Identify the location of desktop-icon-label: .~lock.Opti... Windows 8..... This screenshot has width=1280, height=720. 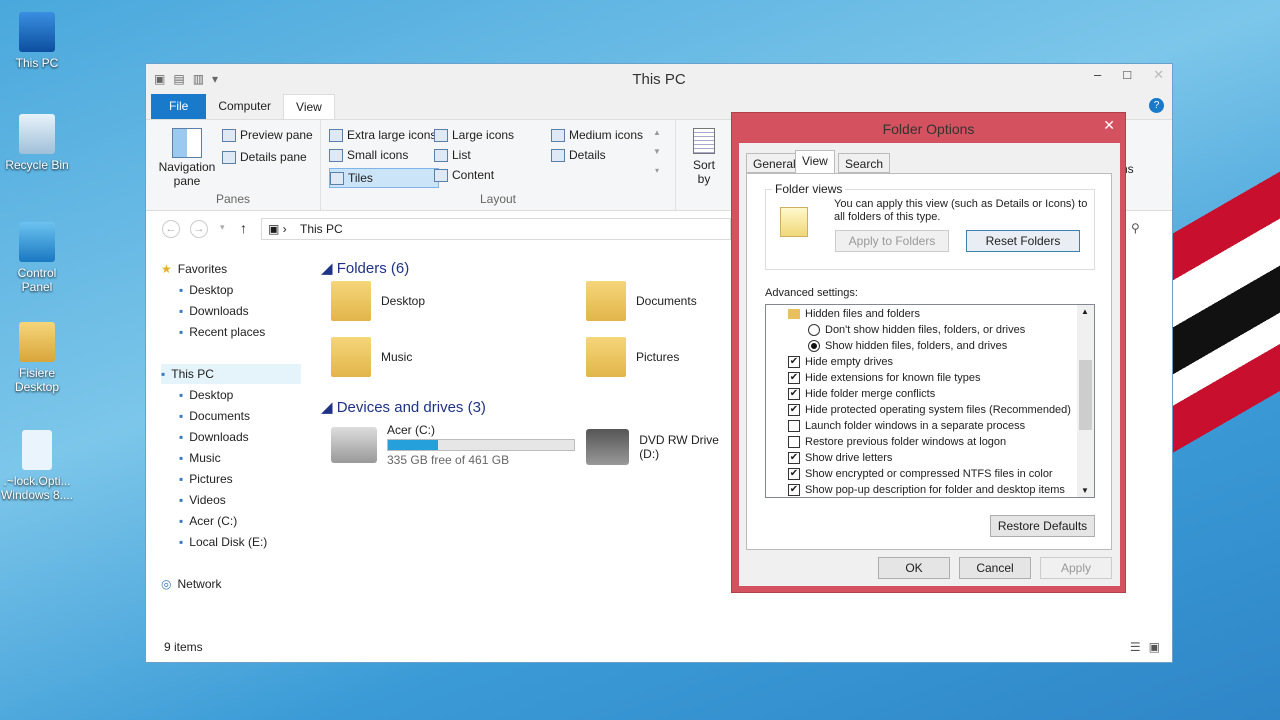
(37, 488).